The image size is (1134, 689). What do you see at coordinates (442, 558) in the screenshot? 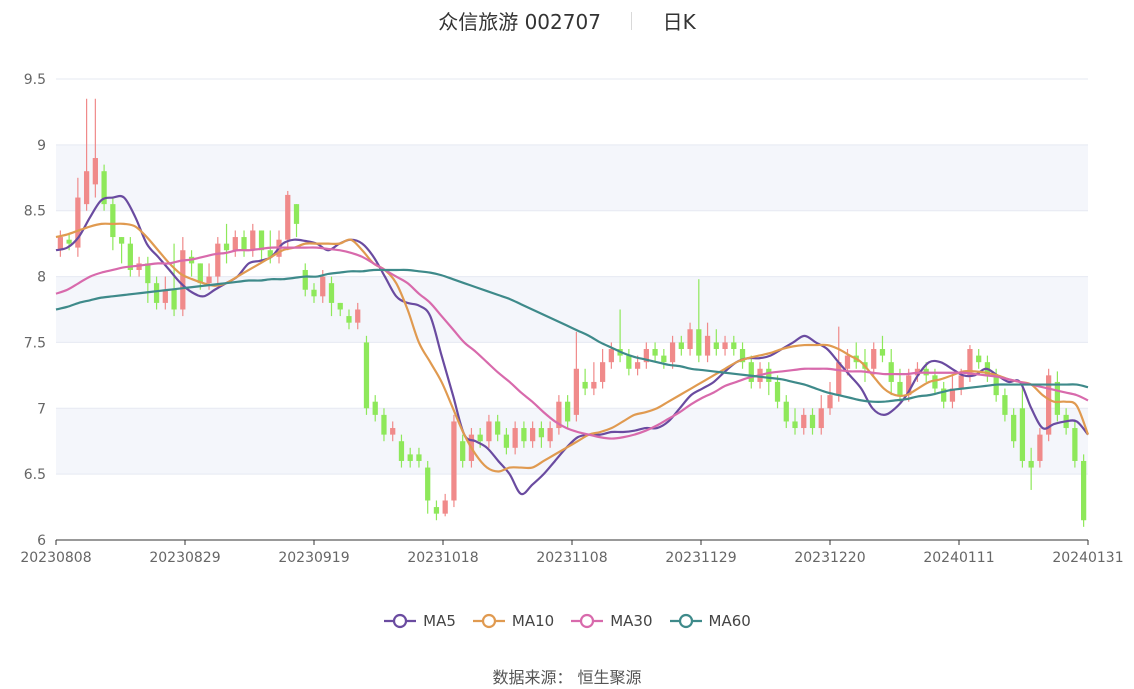
I see `x-tick-label: 20231018` at bounding box center [442, 558].